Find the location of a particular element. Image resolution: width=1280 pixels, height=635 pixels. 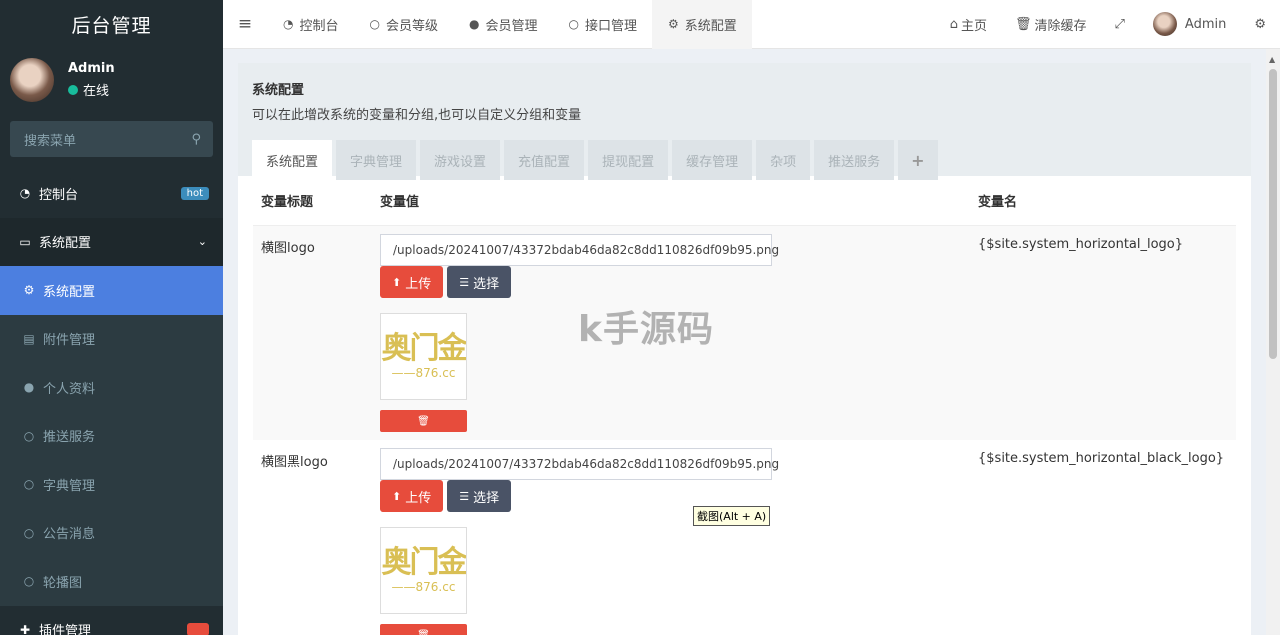

plugins-badge is located at coordinates (198, 629).